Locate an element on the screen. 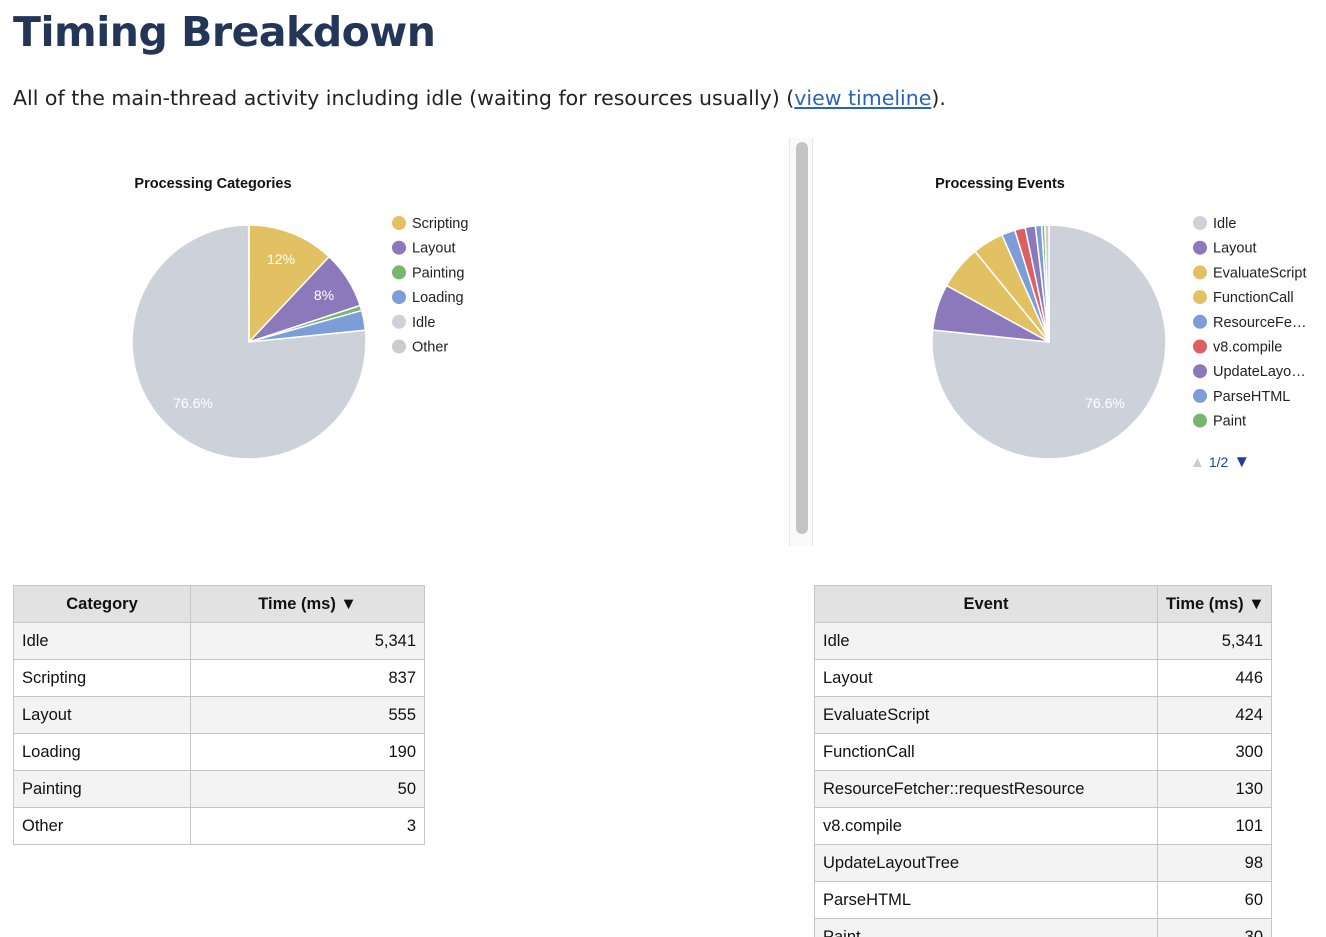 This screenshot has width=1326, height=937. category-time-cell: 3 is located at coordinates (307, 826).